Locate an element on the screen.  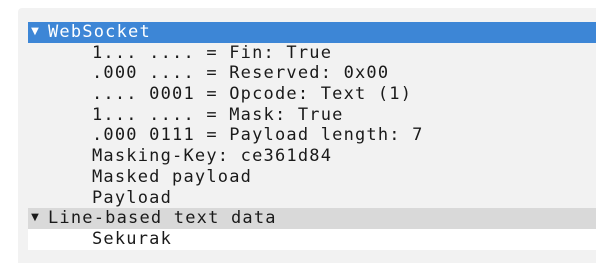
tree-field-fin: 1... .... = Fin: True is located at coordinates (312, 53).